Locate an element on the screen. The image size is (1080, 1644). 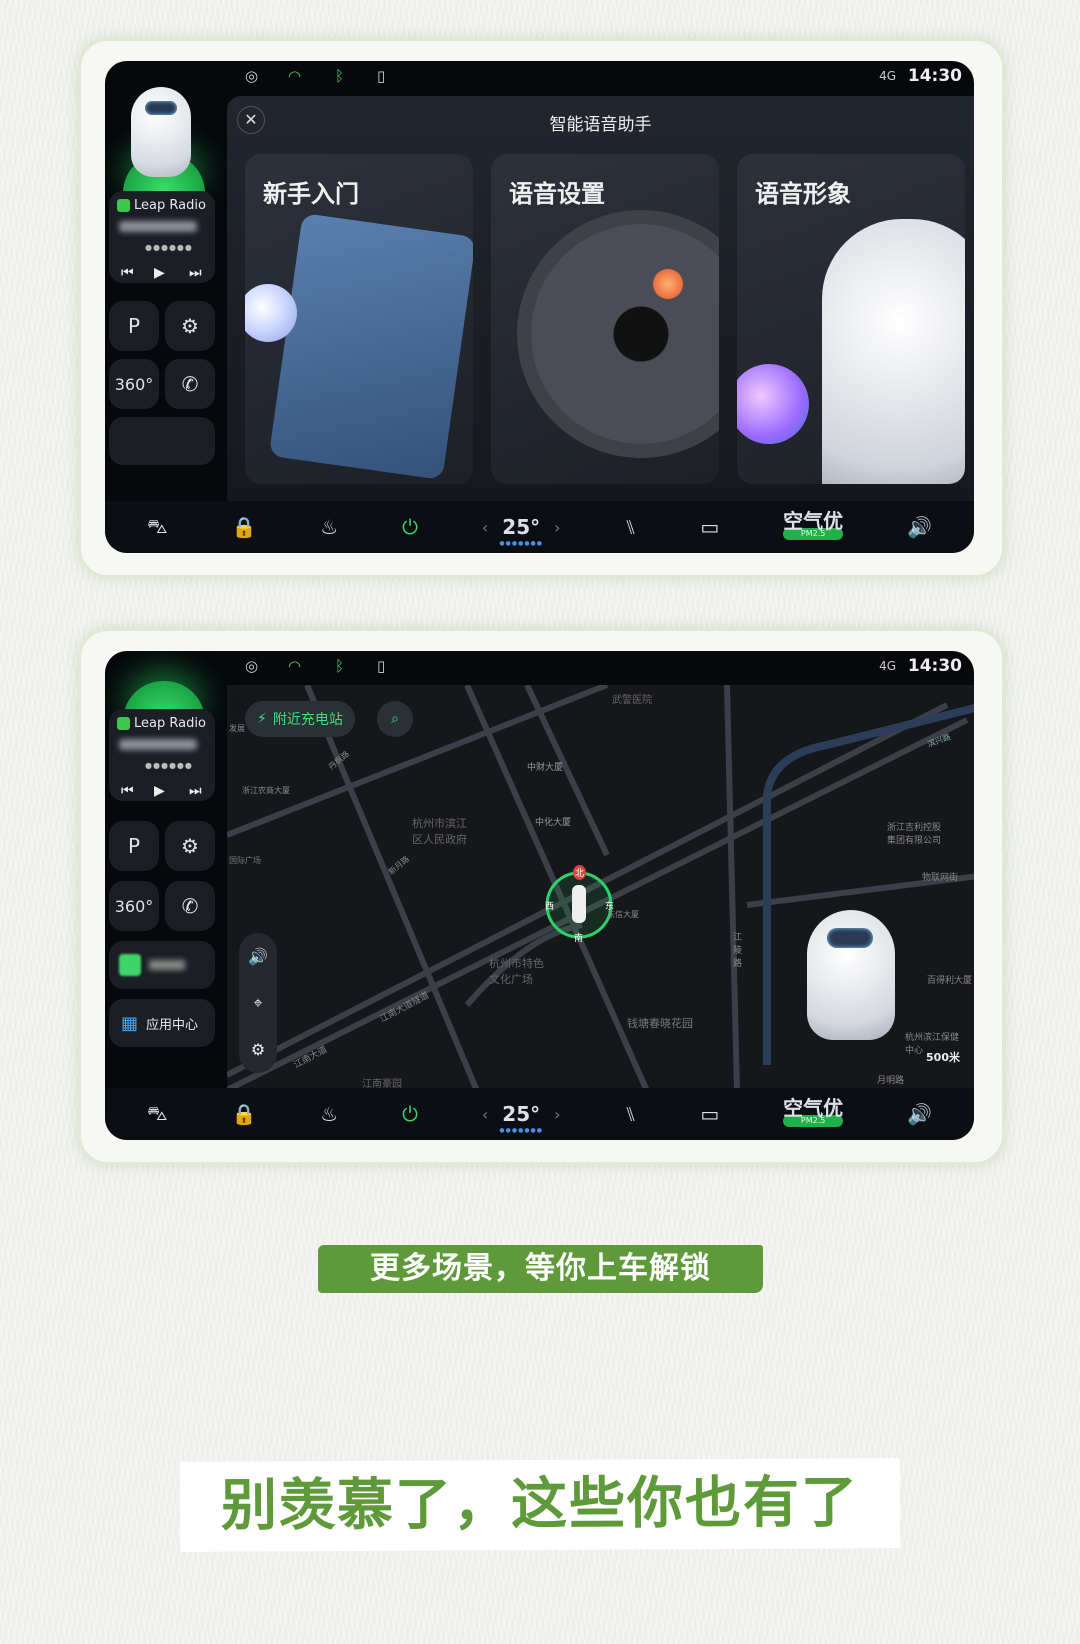
north-up-icon: ⌖ is located at coordinates (257, 1003).